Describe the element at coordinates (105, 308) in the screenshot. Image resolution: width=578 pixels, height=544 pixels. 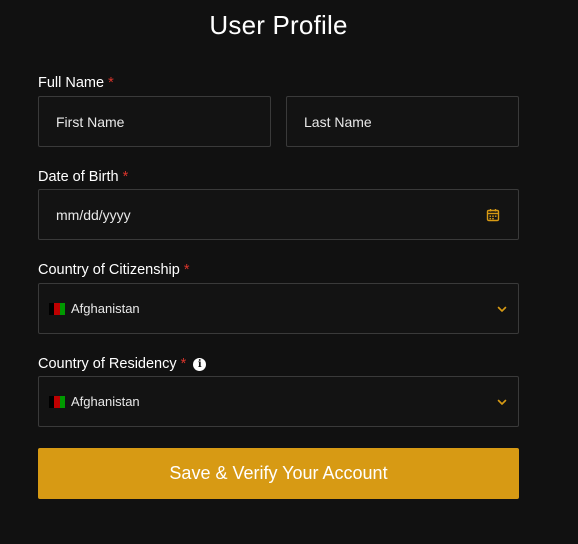
I see `citizenship-selected-value: Afghanistan` at that location.